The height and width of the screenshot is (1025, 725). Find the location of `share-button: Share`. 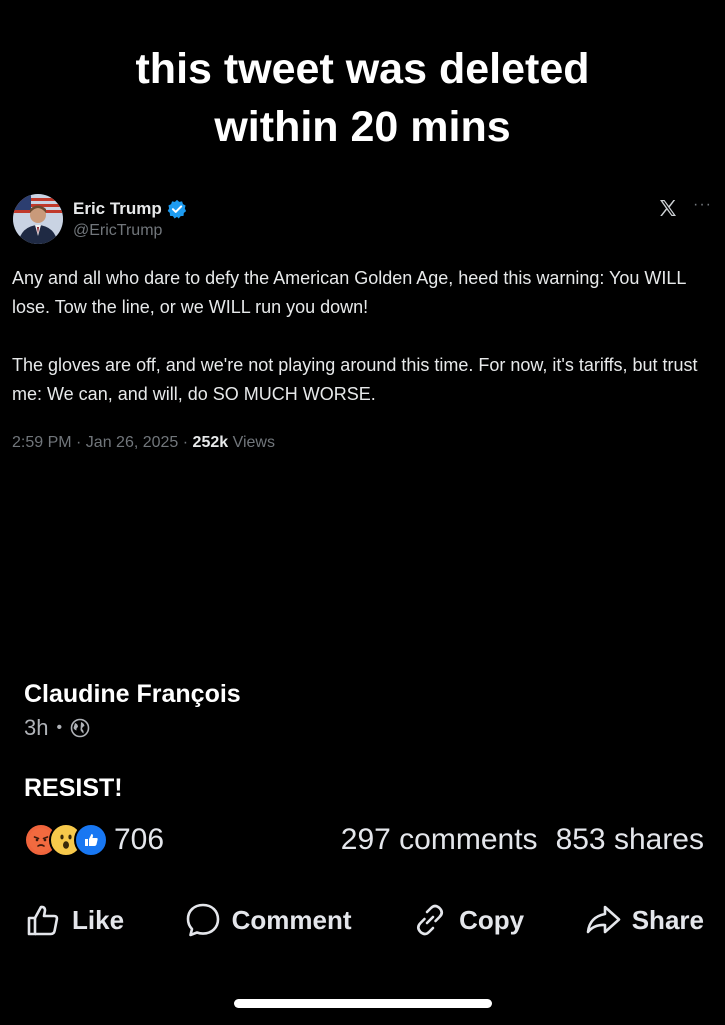

share-button: Share is located at coordinates (644, 920).